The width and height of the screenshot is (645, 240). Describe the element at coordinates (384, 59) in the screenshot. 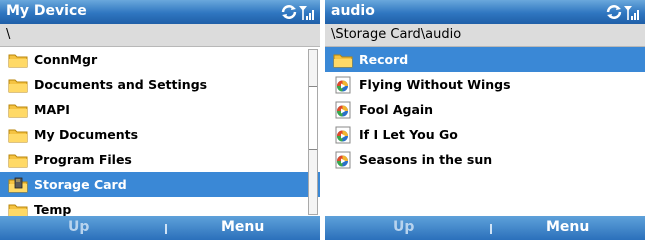

I see `list-item-label: Record` at that location.